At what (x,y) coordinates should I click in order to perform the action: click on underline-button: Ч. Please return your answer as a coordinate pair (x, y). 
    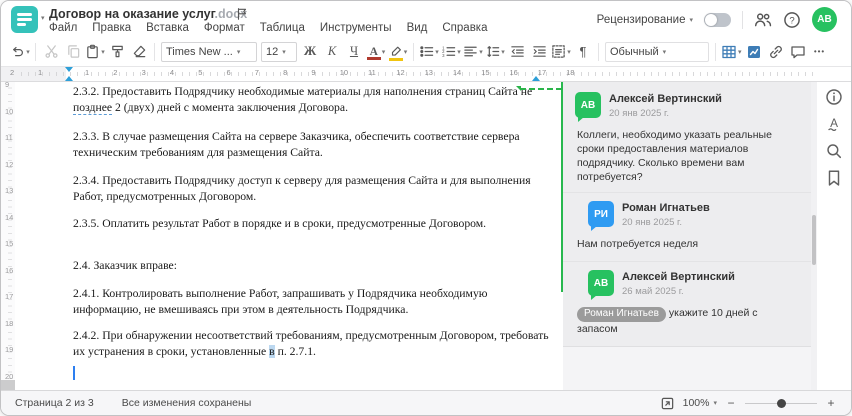
    Looking at the image, I should click on (354, 52).